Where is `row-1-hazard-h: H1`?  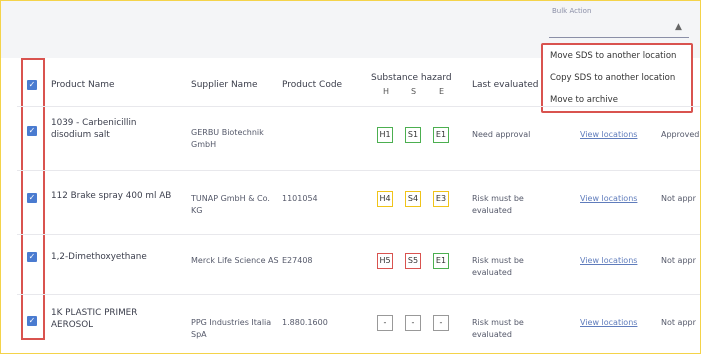 row-1-hazard-h: H1 is located at coordinates (385, 135).